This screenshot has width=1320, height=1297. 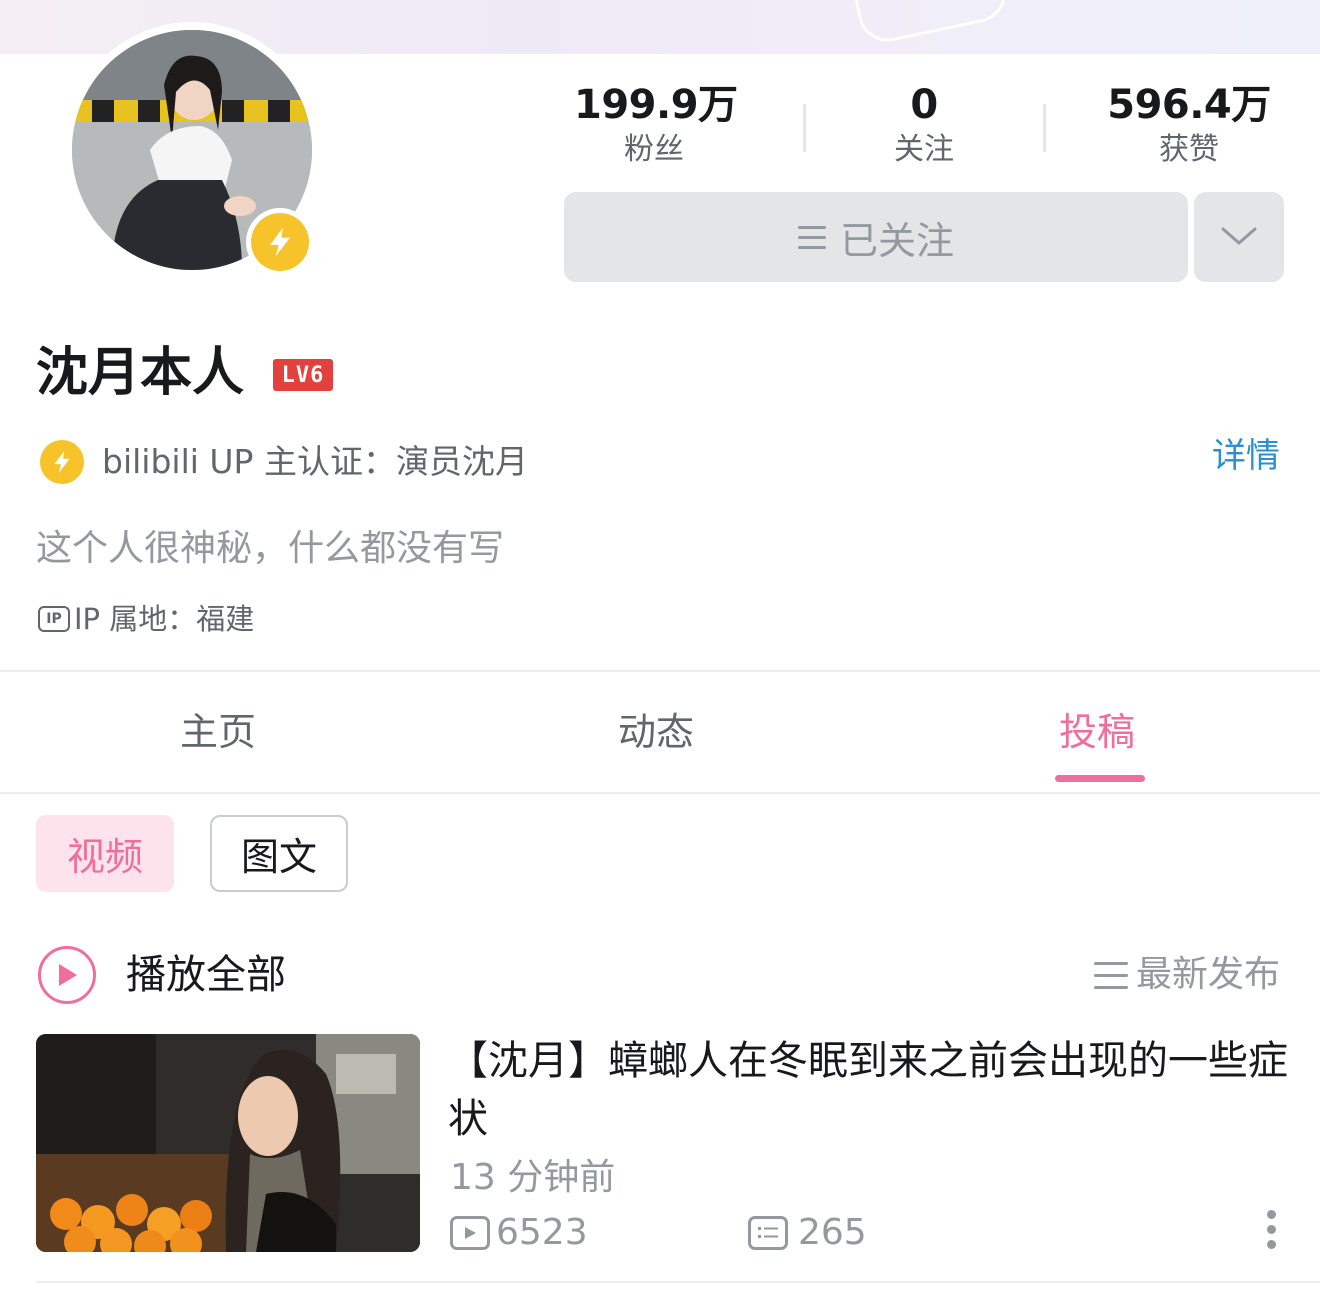 I want to click on verified-badge, so click(x=280, y=242).